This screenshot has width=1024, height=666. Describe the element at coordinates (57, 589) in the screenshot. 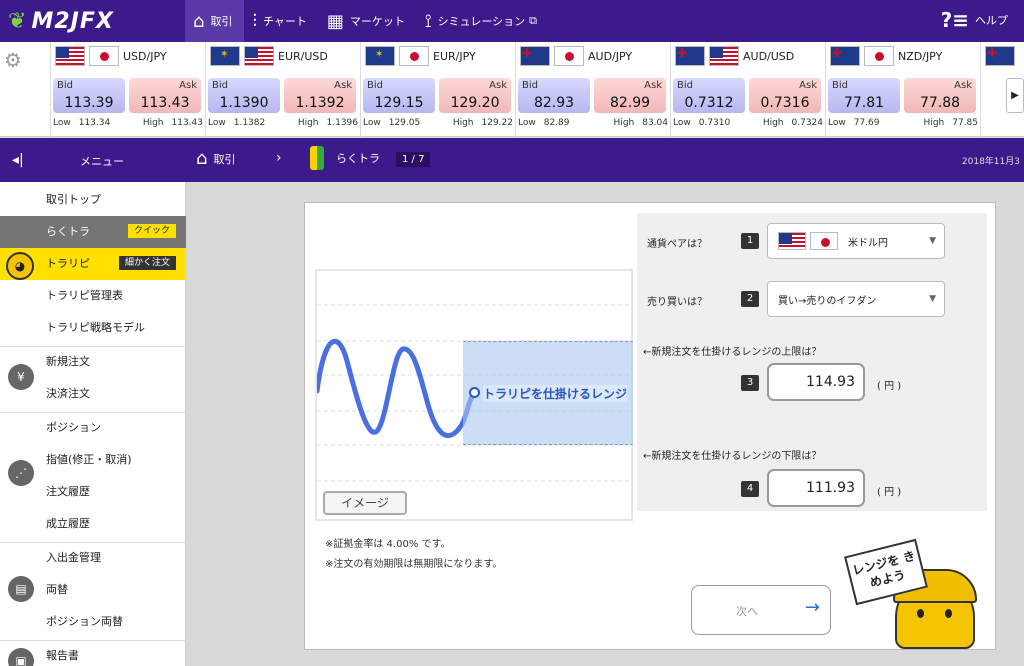

I see `sidebar-item-label: 両替` at that location.